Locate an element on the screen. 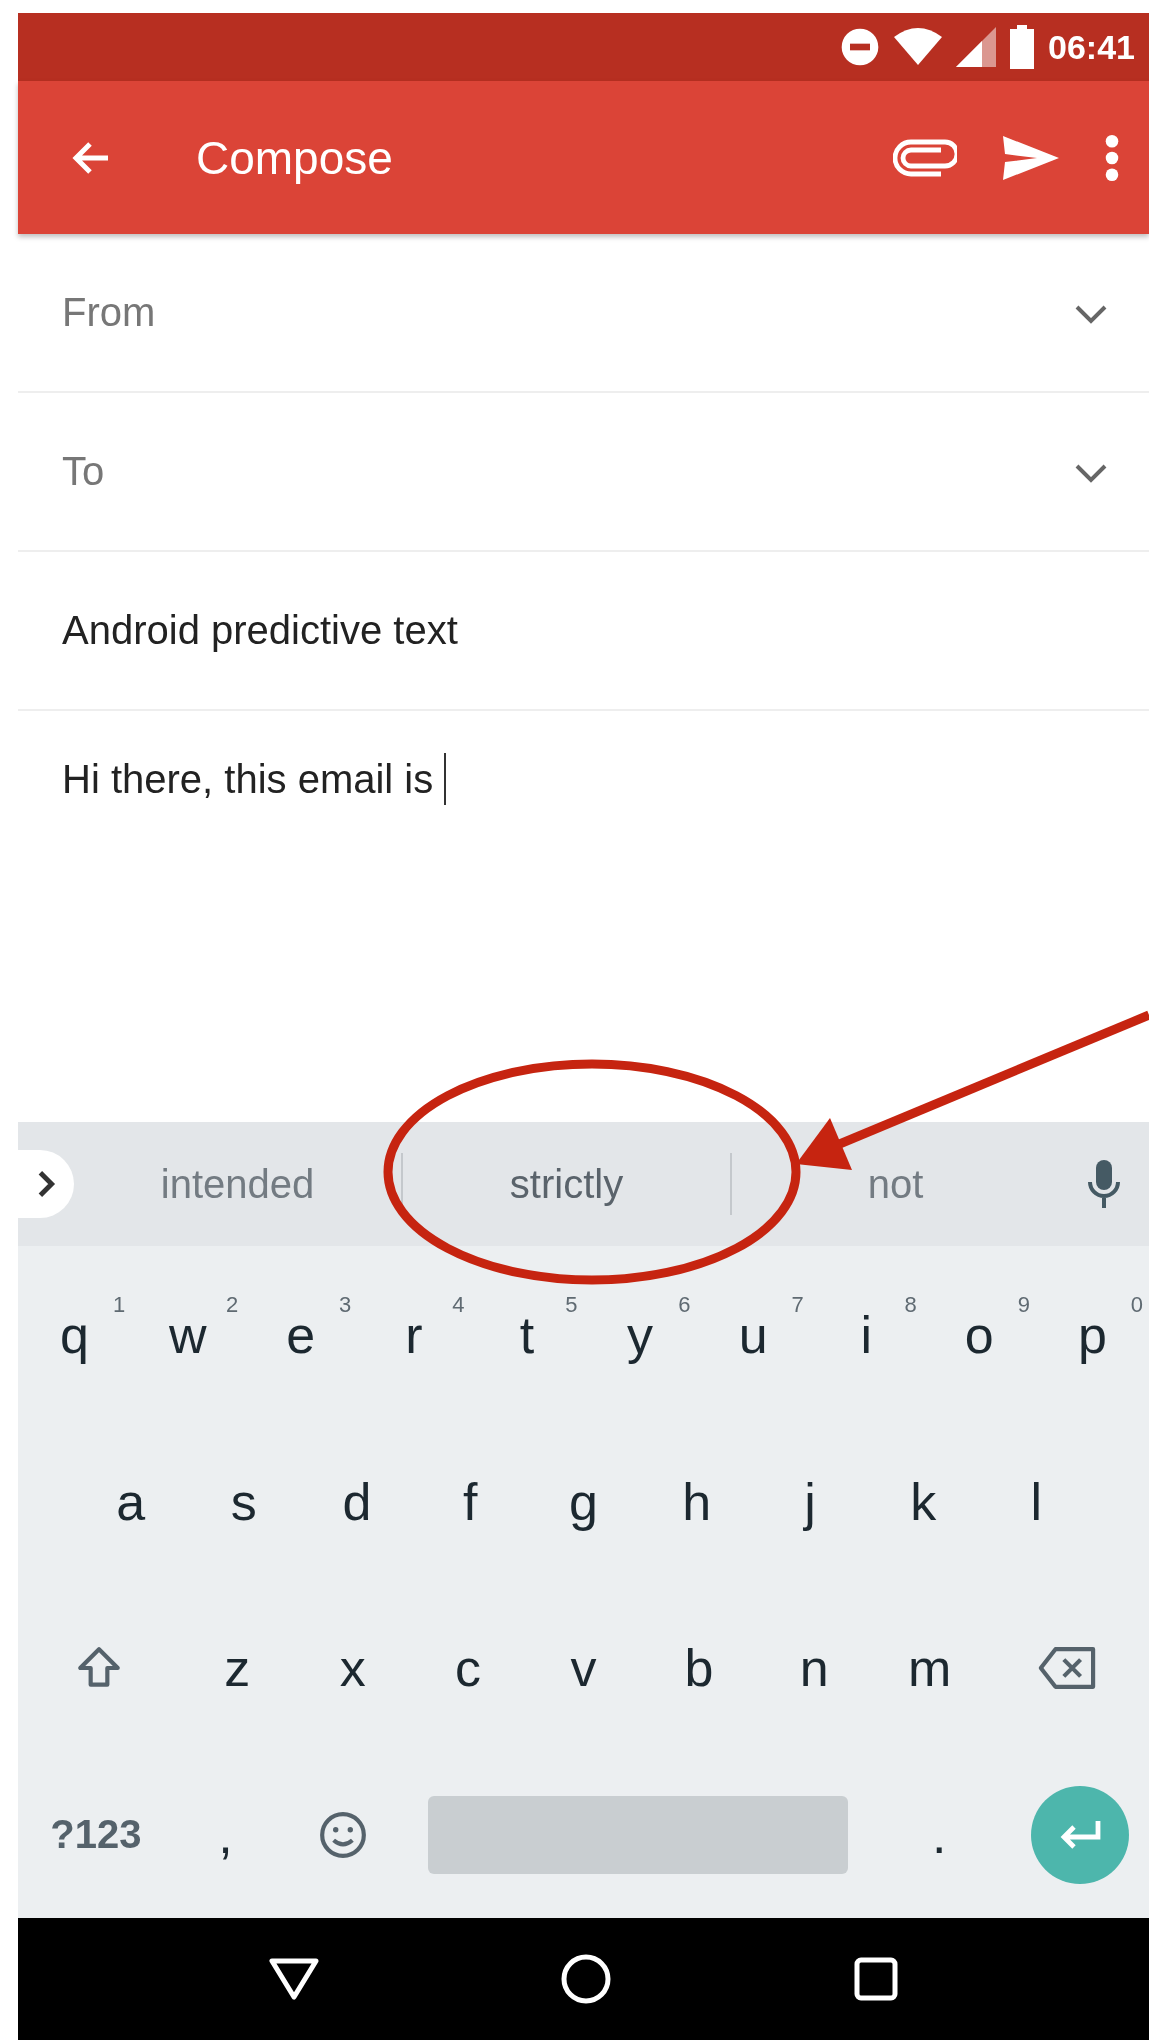  recipient-field: From is located at coordinates (567, 312).